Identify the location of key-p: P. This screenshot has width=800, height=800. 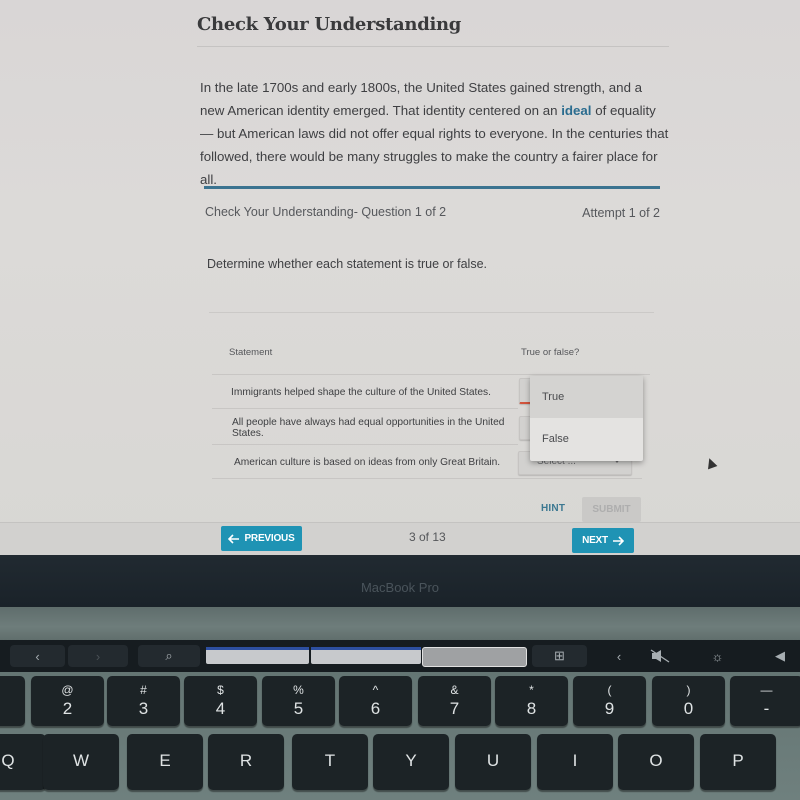
(738, 762).